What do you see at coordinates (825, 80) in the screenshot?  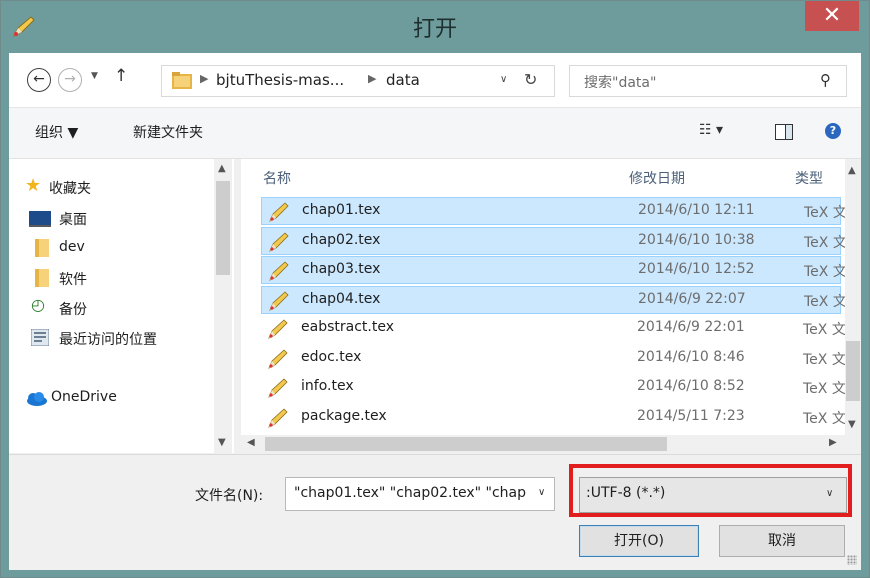 I see `search-icon: ⚲` at bounding box center [825, 80].